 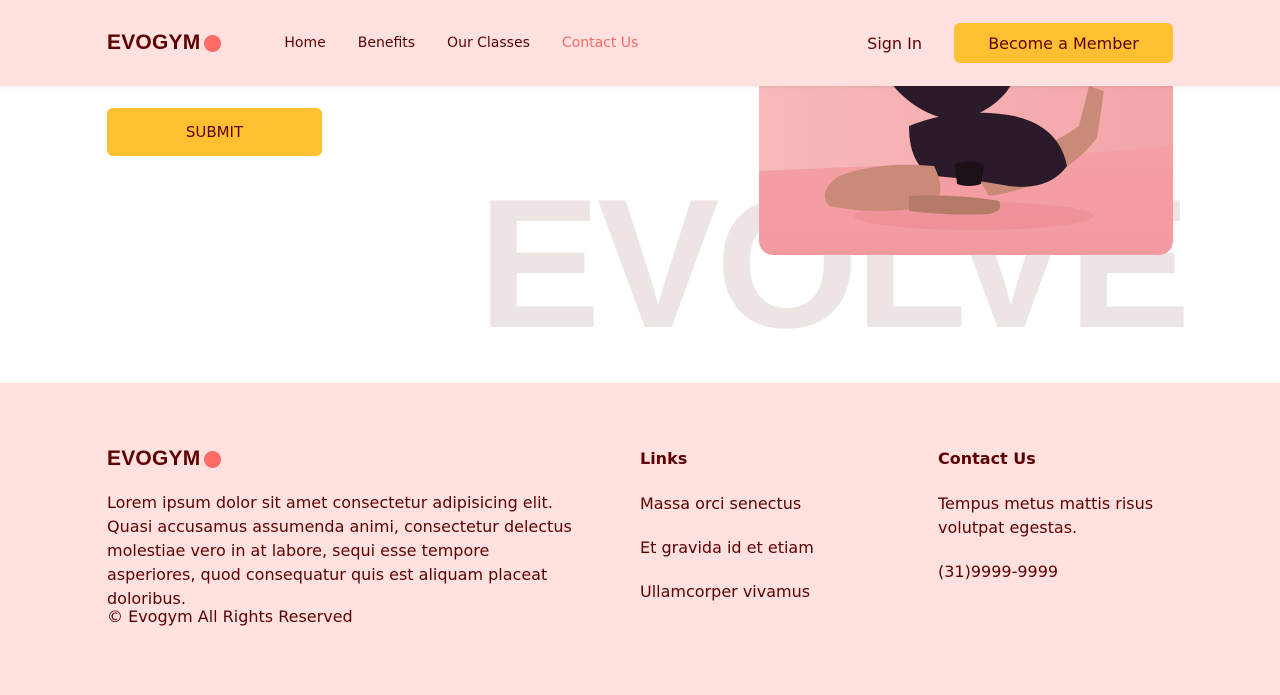 I want to click on woman-stretching-image, so click(x=966, y=170).